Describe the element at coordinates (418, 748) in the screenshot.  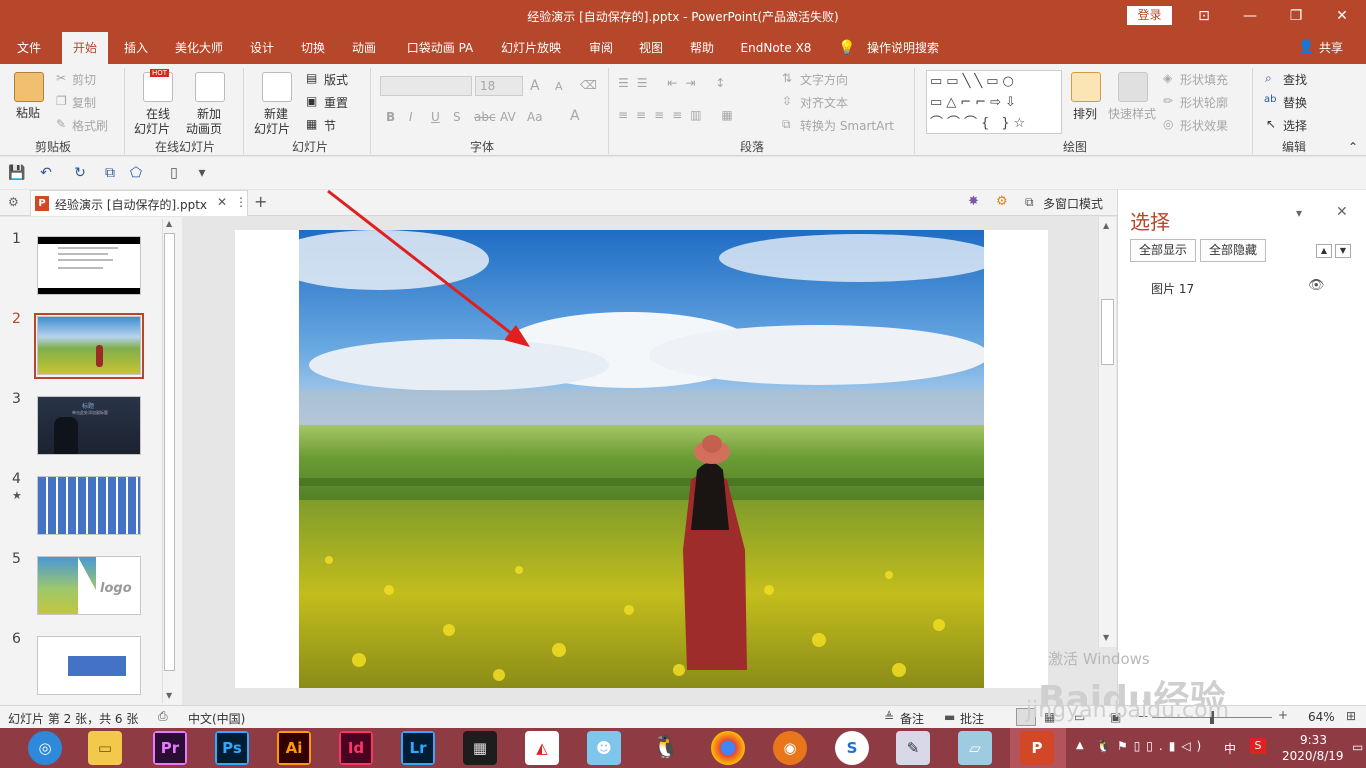
I see `lightroom-icon: Lr` at that location.